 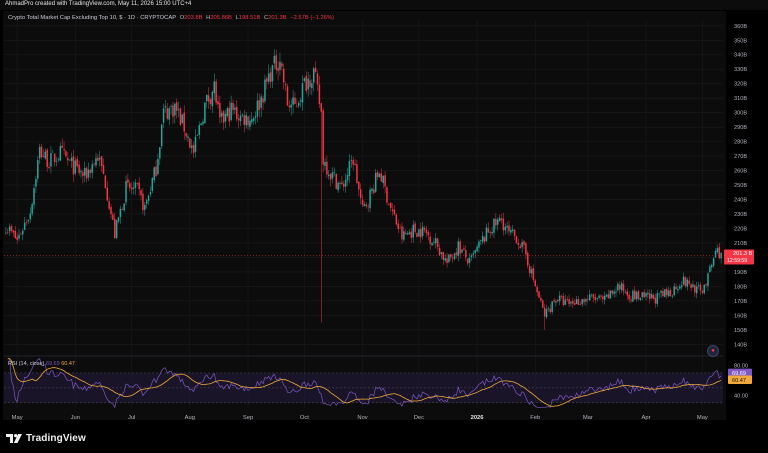 I want to click on rsi-tick-label: 40.00, so click(x=741, y=396).